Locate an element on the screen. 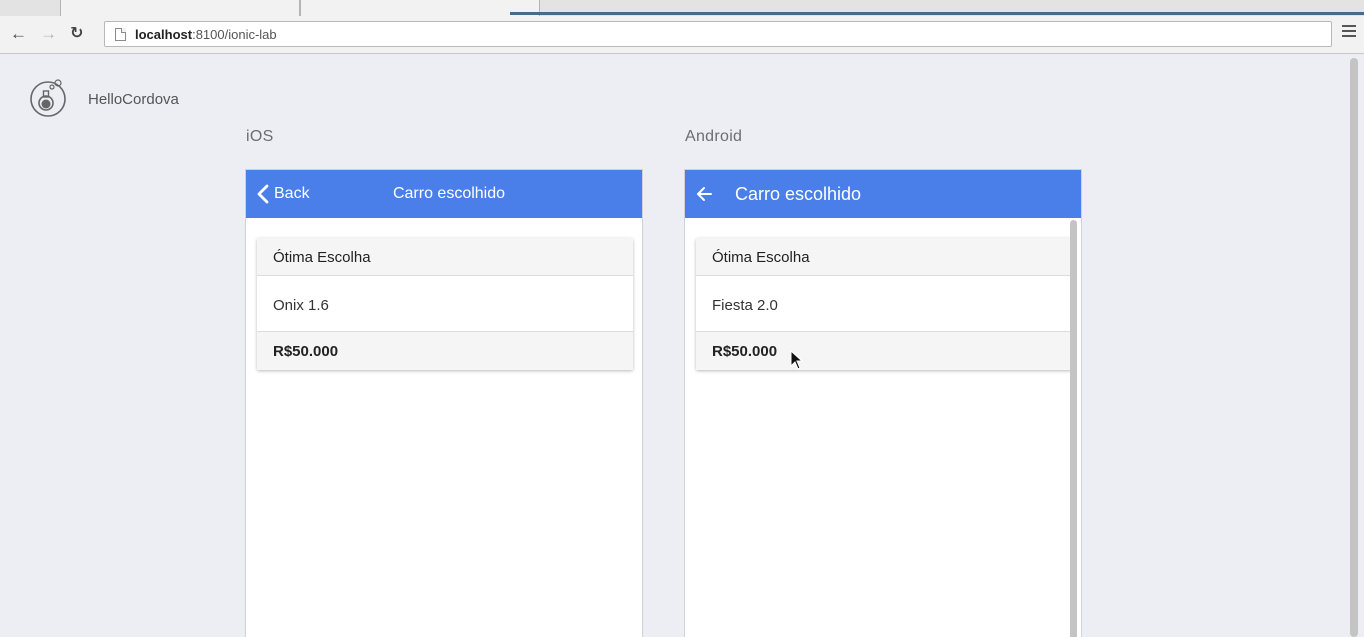  arrow-left-icon is located at coordinates (705, 194).